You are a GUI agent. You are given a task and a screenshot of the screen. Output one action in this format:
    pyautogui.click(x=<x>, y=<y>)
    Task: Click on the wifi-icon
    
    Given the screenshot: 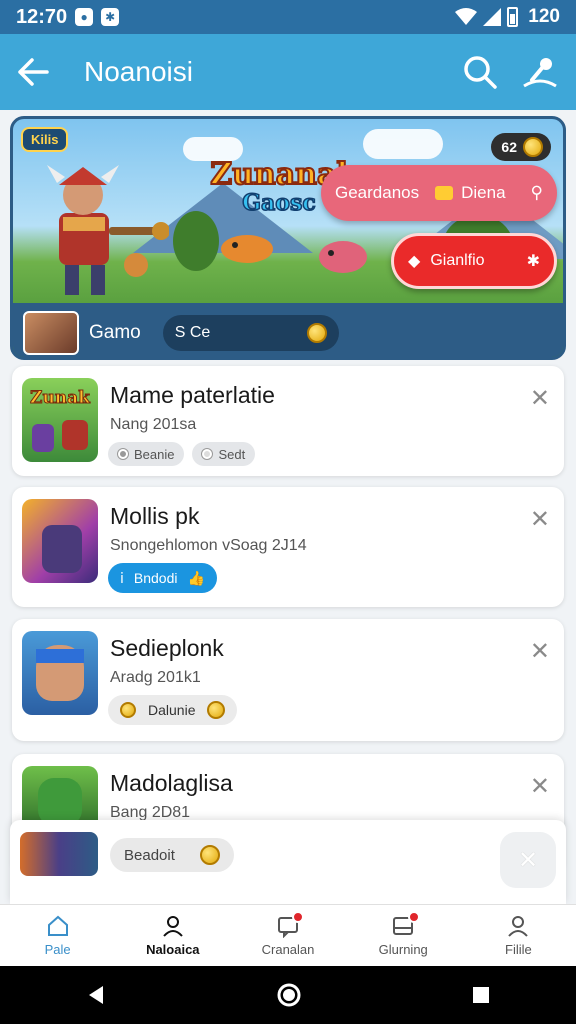 What is the action you would take?
    pyautogui.click(x=466, y=16)
    